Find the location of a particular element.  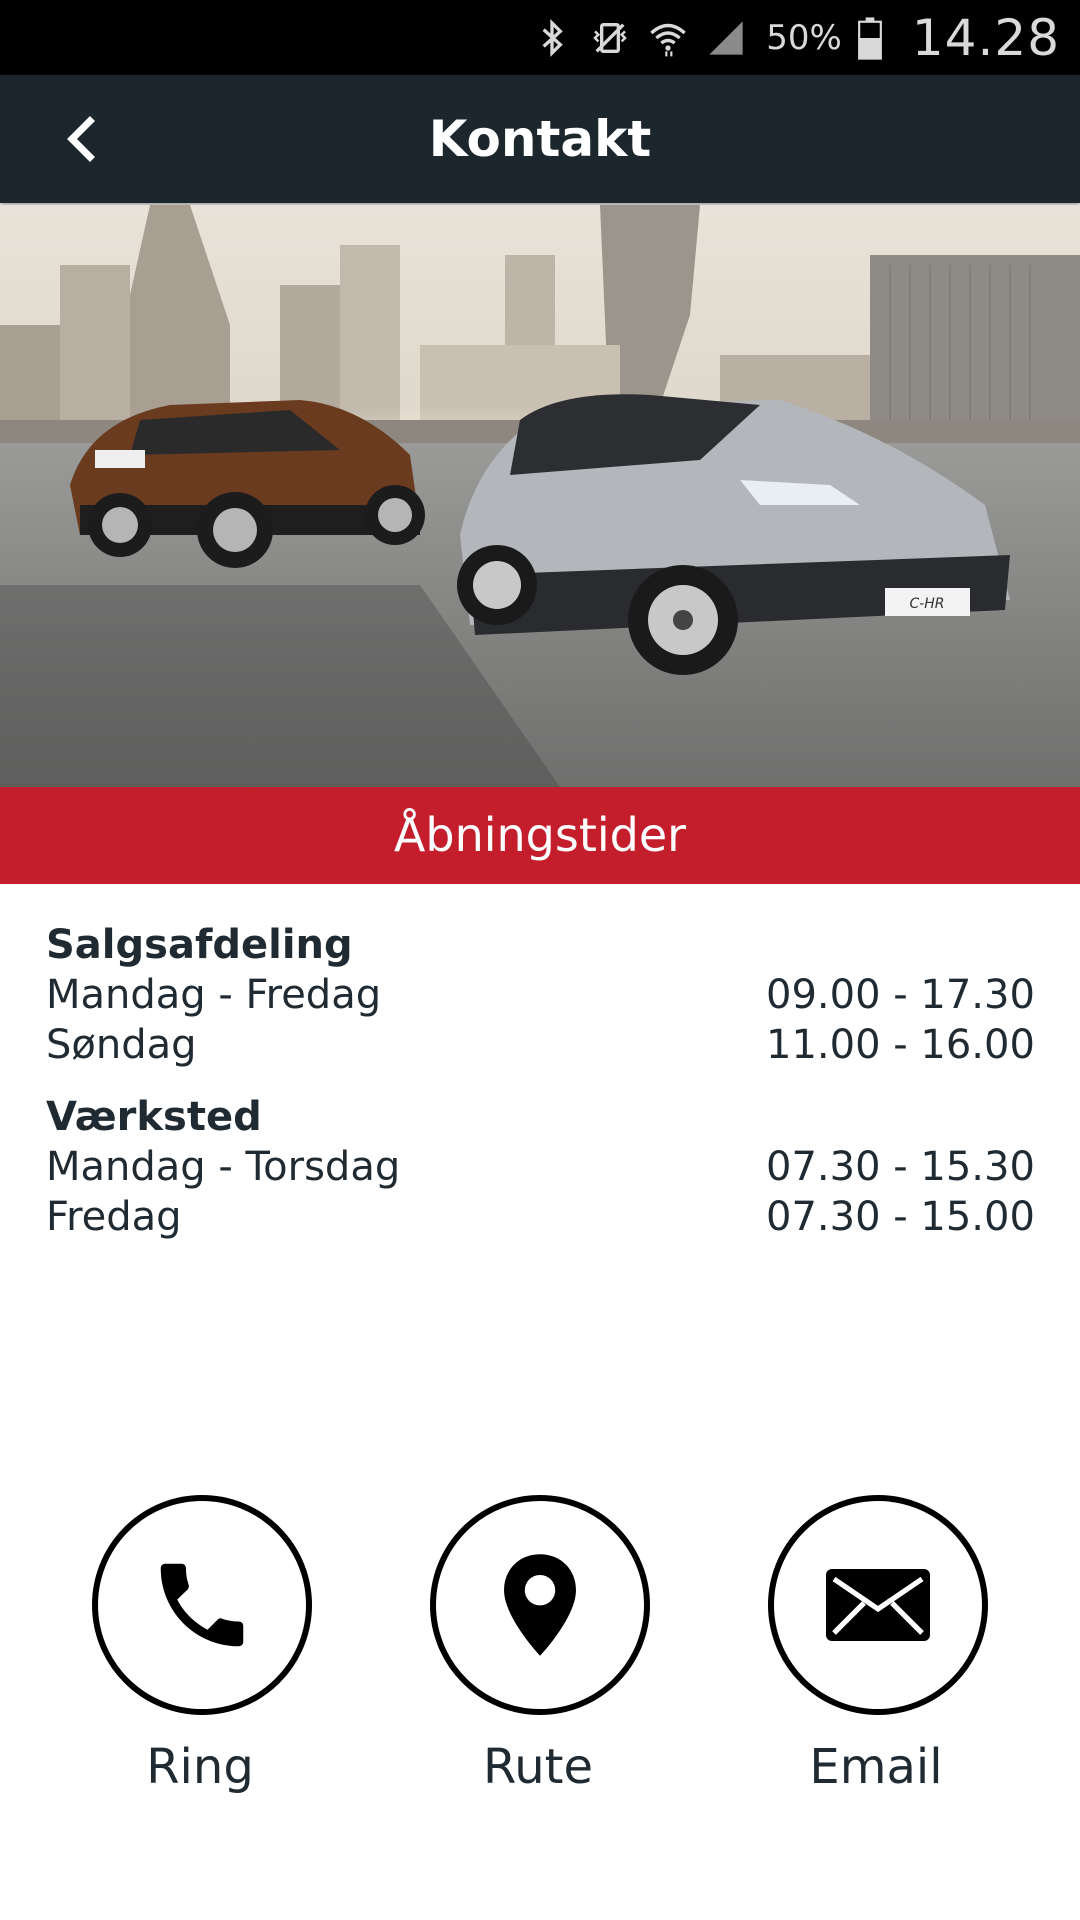

battery-percent: 50% is located at coordinates (804, 37).